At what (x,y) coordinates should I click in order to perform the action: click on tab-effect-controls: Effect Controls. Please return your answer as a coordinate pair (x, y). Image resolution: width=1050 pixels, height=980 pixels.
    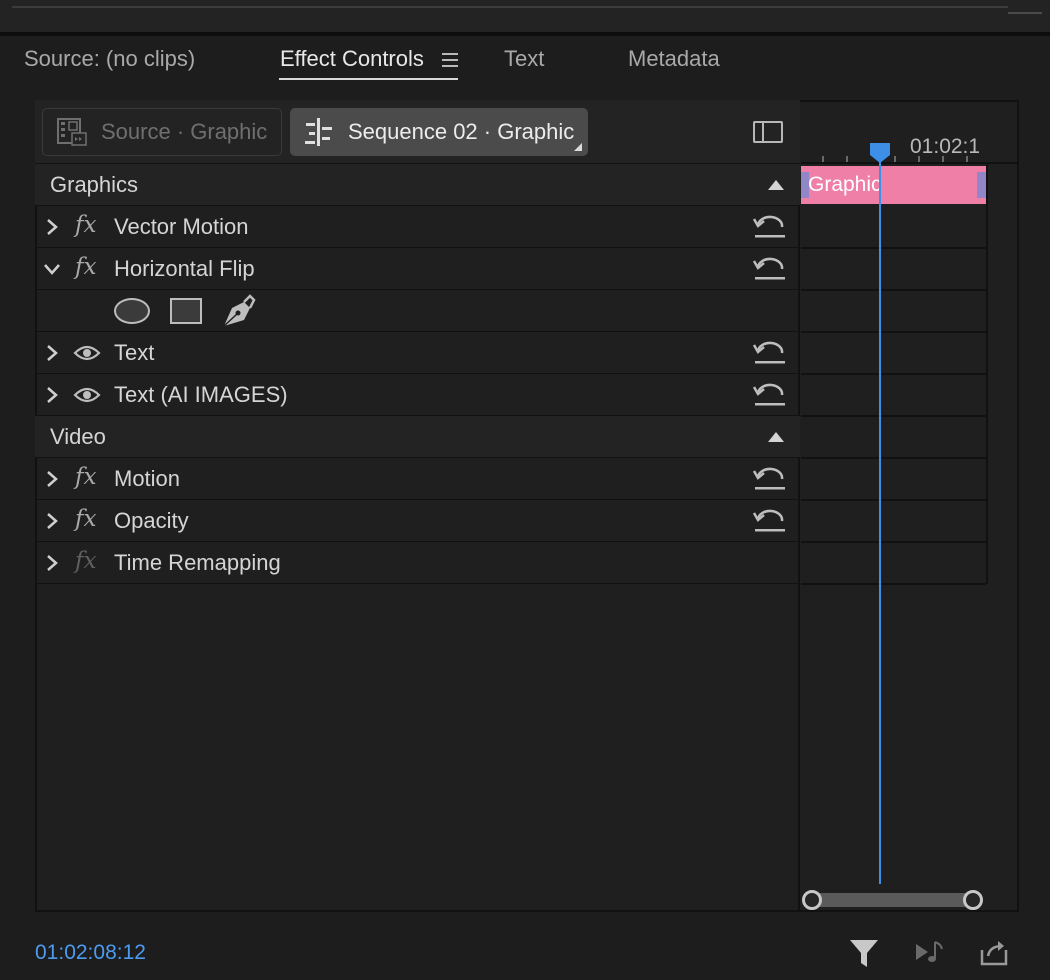
    Looking at the image, I should click on (352, 59).